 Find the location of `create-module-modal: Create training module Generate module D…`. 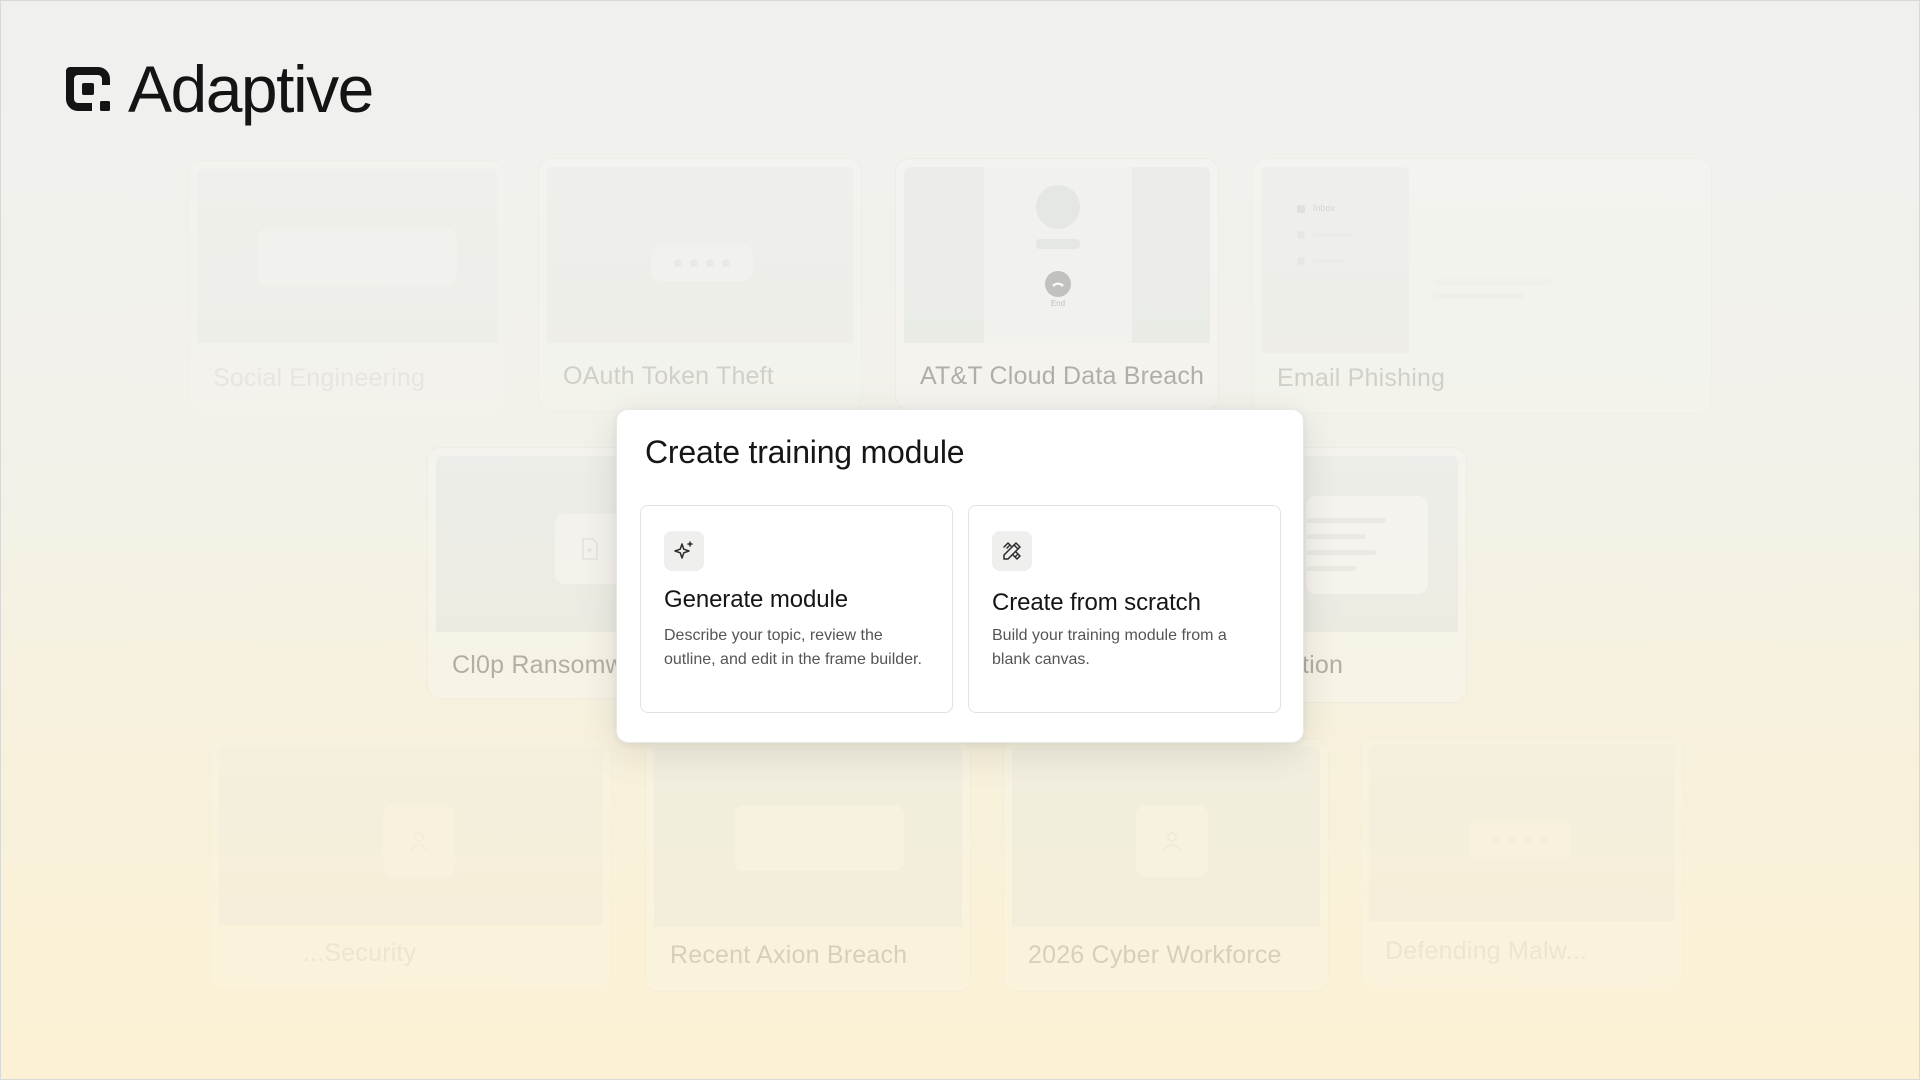

create-module-modal: Create training module Generate module D… is located at coordinates (960, 576).